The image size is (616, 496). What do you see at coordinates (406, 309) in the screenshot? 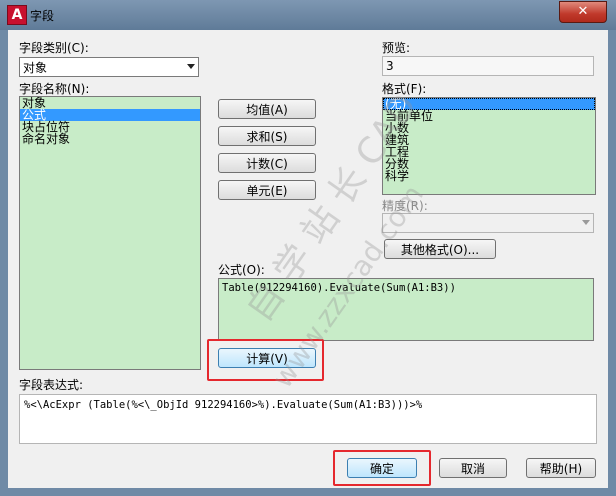
I see `formula-textbox: Table(912294160).Evaluate(Sum(A1:B3))` at bounding box center [406, 309].